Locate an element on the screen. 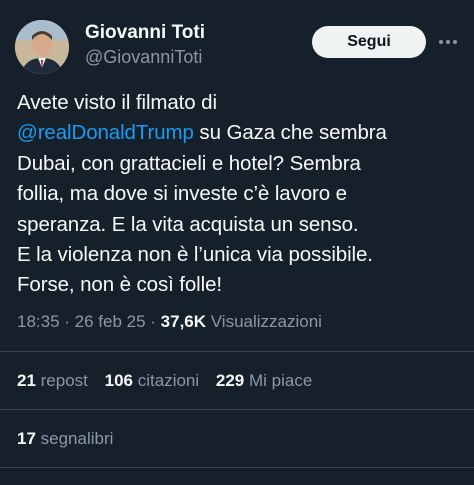 Image resolution: width=474 pixels, height=485 pixels. engagement-stats: 21 repost 106 citazioni 229 Mi piace is located at coordinates (170, 381).